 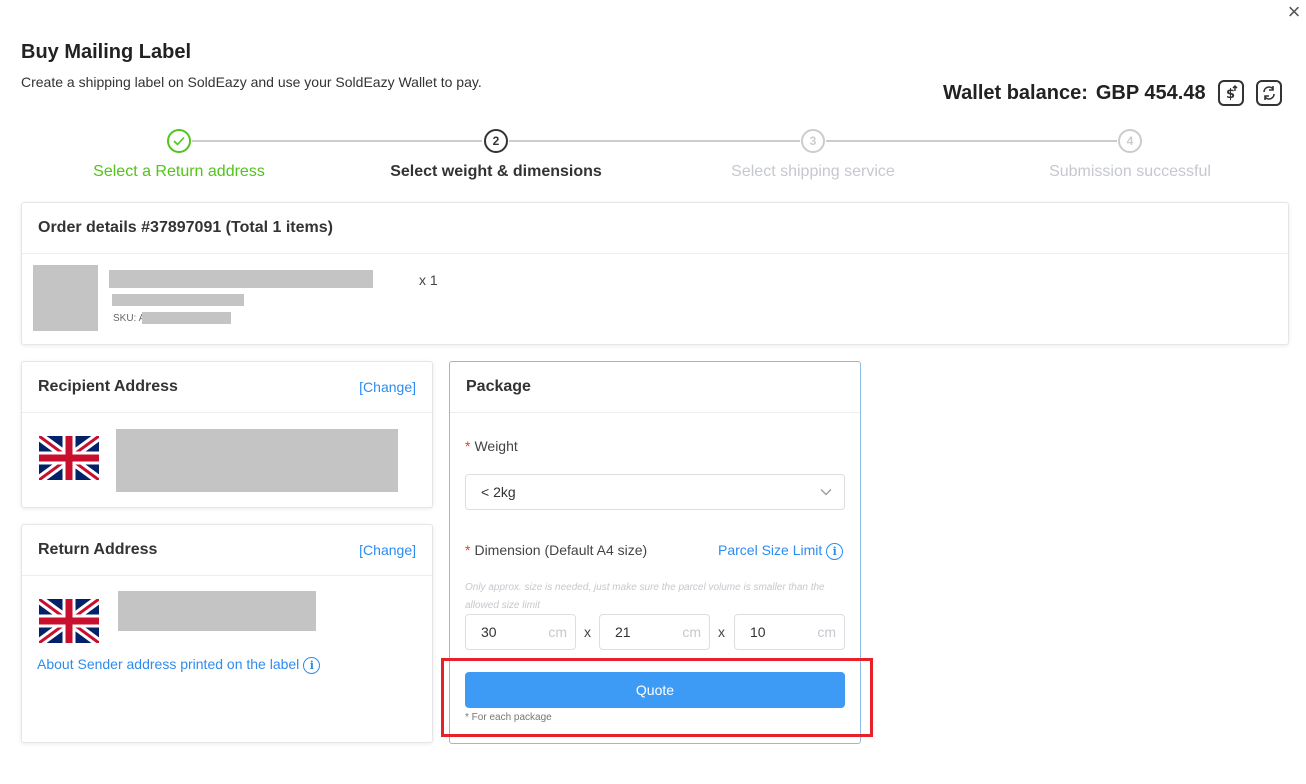 I want to click on dialog-title: Buy Mailing Label, so click(x=106, y=52).